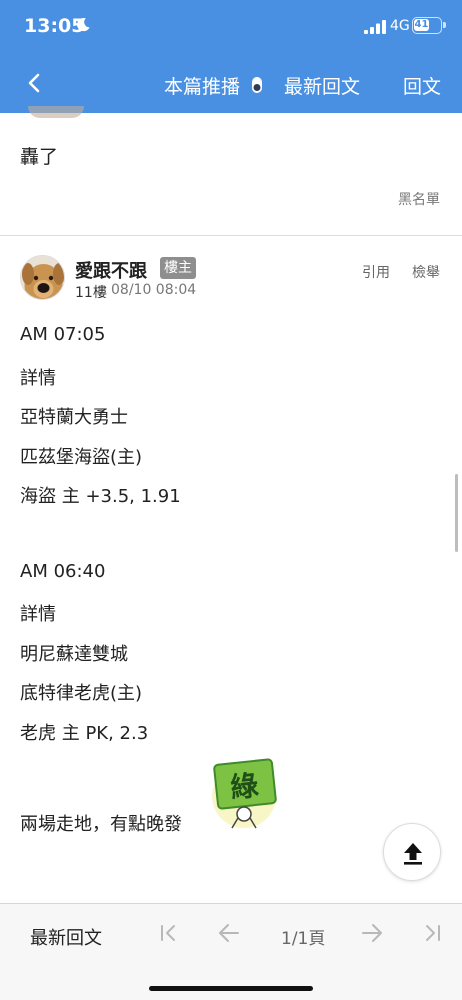 Image resolution: width=462 pixels, height=1000 pixels. I want to click on post-date: 08/10 08:04, so click(154, 290).